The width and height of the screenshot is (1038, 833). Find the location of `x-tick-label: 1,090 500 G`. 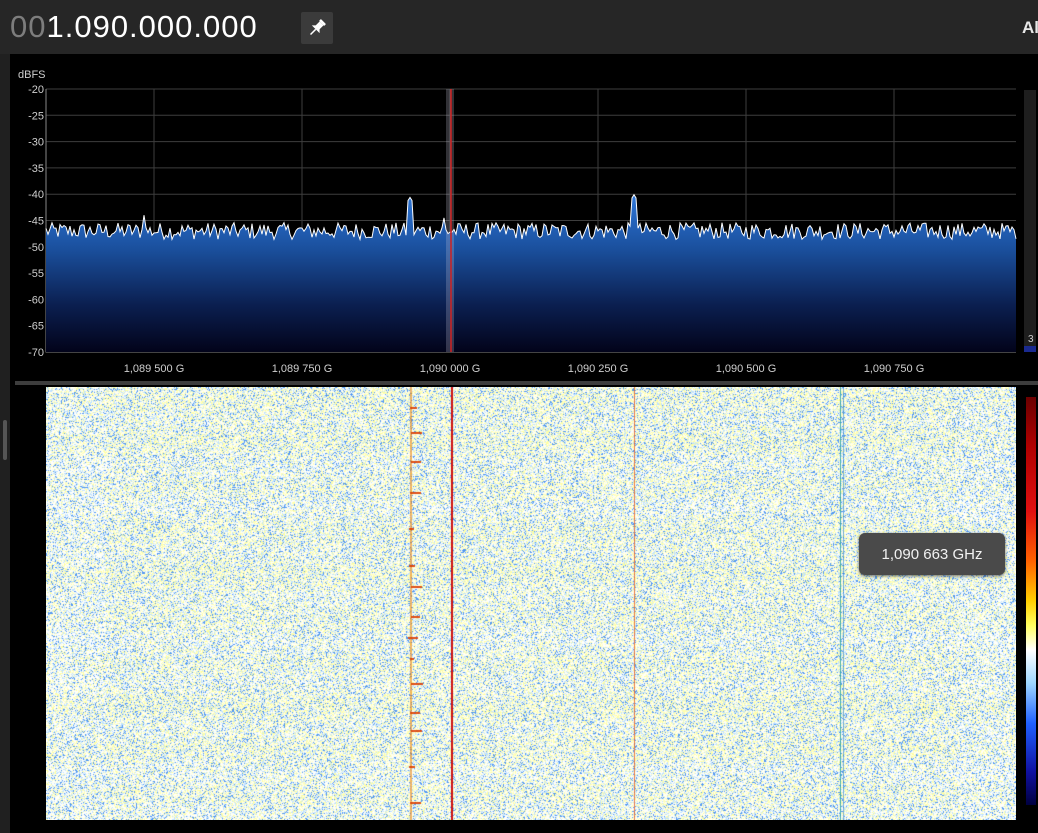

x-tick-label: 1,090 500 G is located at coordinates (746, 369).